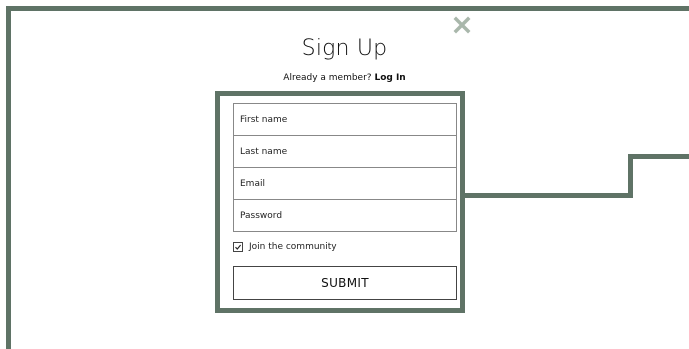 The image size is (689, 349). Describe the element at coordinates (347, 8) in the screenshot. I see `frame-line-top` at that location.